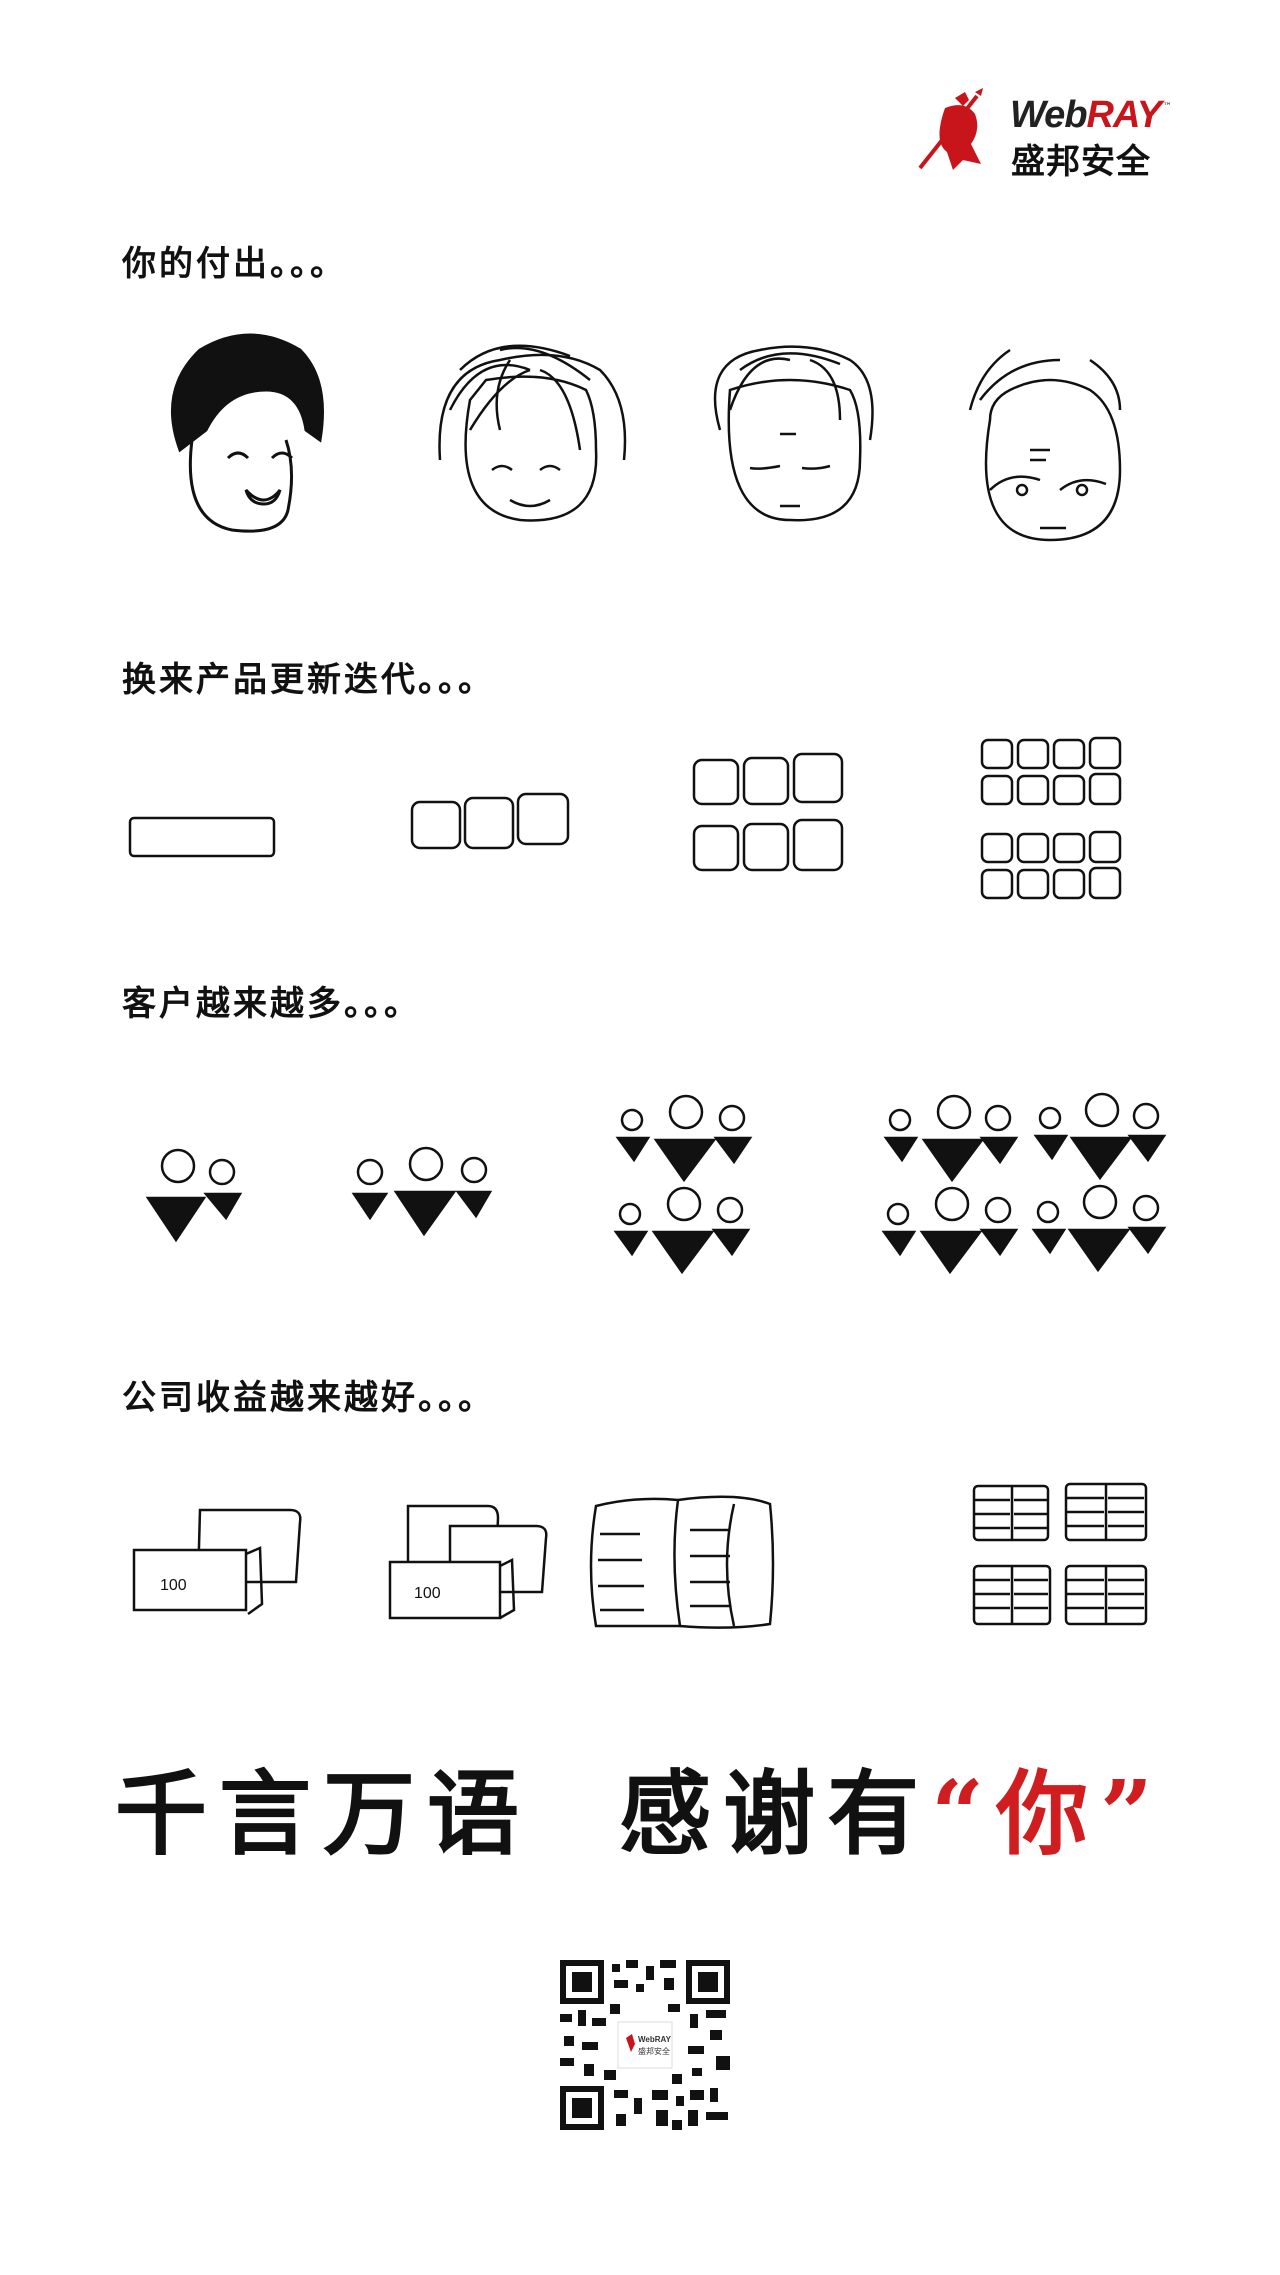 The height and width of the screenshot is (2275, 1280). I want to click on section-heading-product-iteration: 换来产品更新迭代。。。, so click(308, 680).